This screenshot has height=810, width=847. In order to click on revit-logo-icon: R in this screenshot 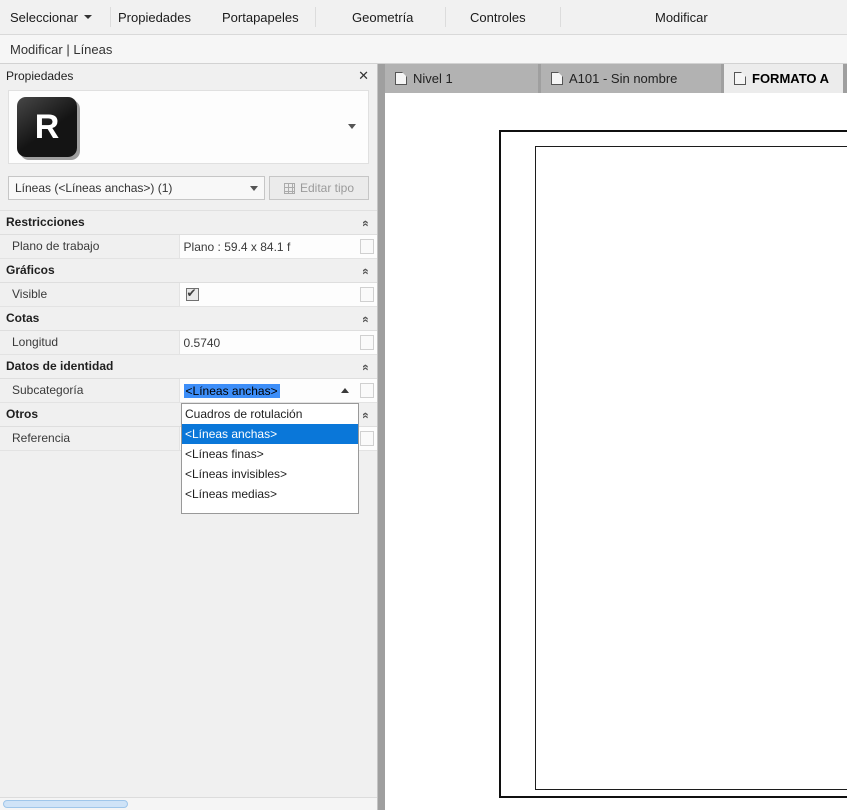, I will do `click(47, 127)`.